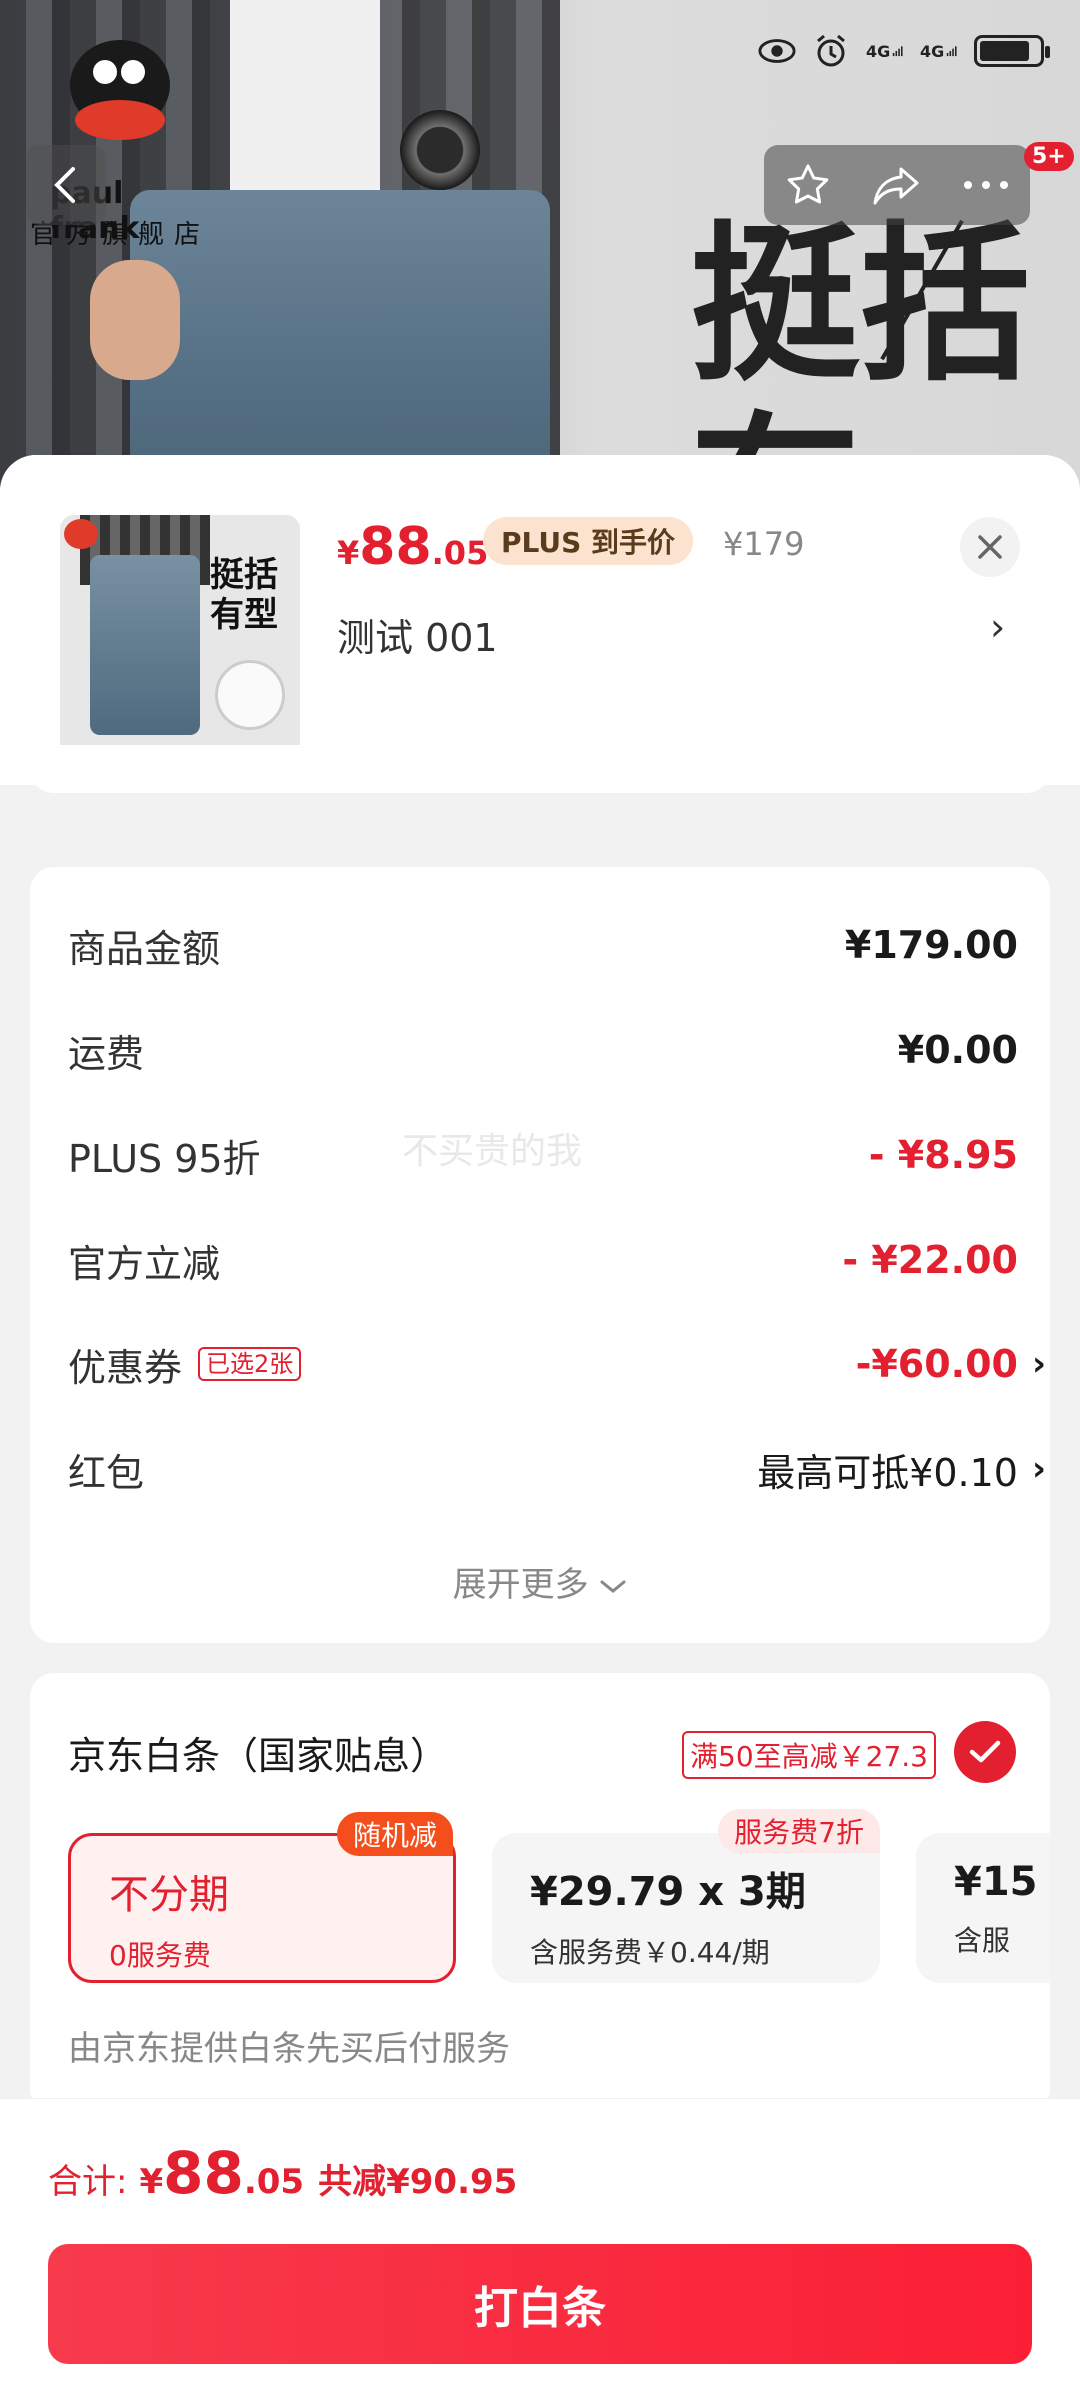  I want to click on watermark-text: 不买贵的我, so click(492, 1151).